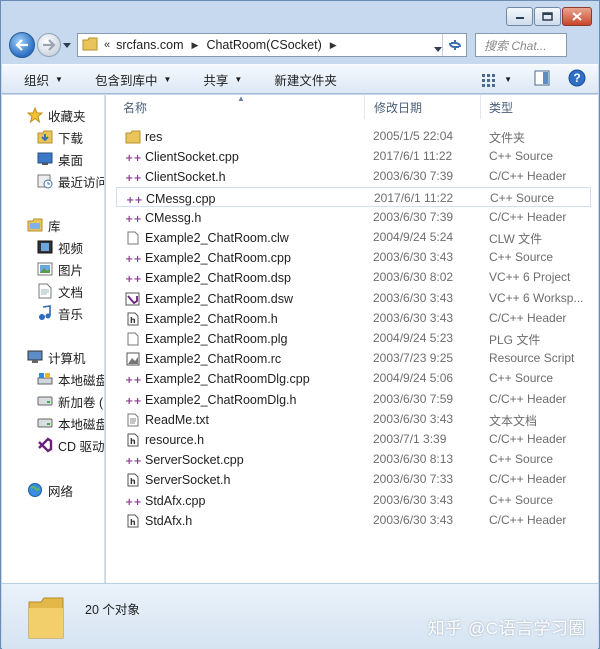 The image size is (600, 649). I want to click on nav-documents: 文档, so click(59, 291).